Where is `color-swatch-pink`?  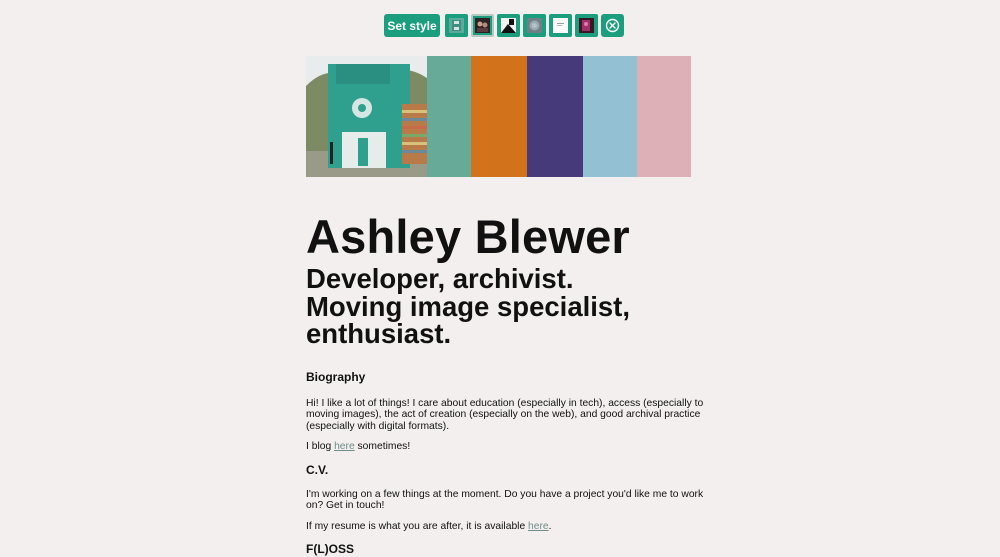 color-swatch-pink is located at coordinates (664, 116).